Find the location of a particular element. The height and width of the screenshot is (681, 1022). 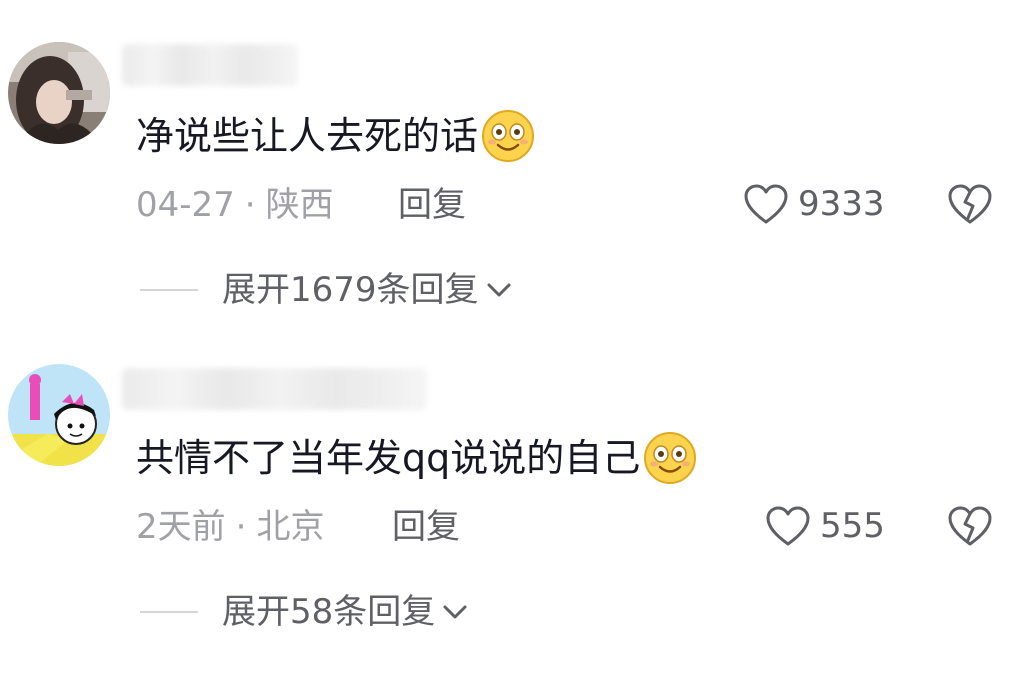

expand-replies-button: 展开58条回复 is located at coordinates (304, 612).